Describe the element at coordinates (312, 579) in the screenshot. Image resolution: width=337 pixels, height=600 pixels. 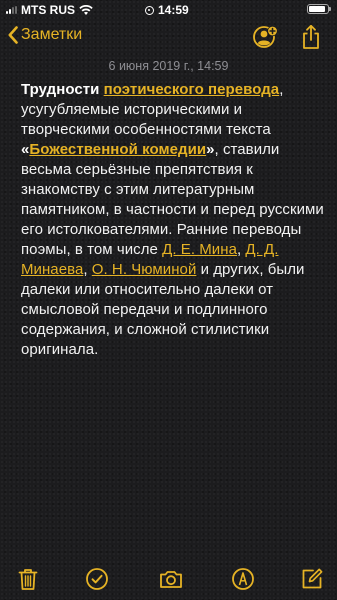
I see `compose-icon` at that location.